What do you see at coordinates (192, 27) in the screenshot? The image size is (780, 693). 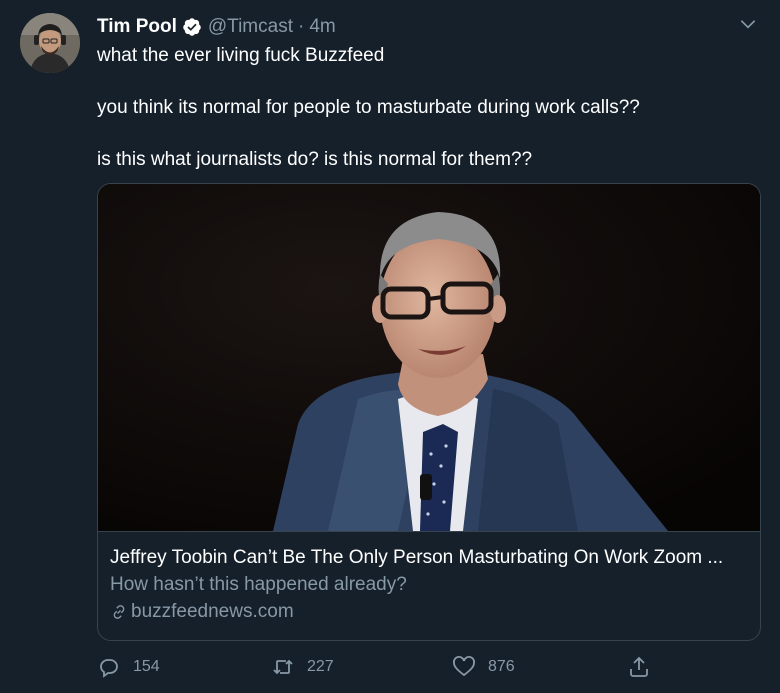 I see `verified-badge-icon` at bounding box center [192, 27].